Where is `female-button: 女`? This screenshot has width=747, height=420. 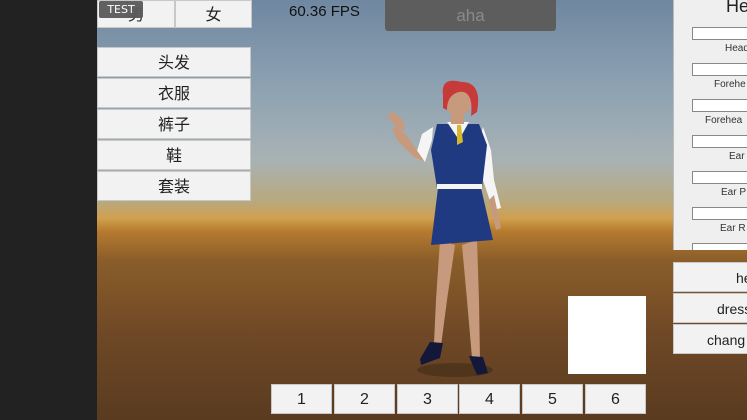 female-button: 女 is located at coordinates (213, 14).